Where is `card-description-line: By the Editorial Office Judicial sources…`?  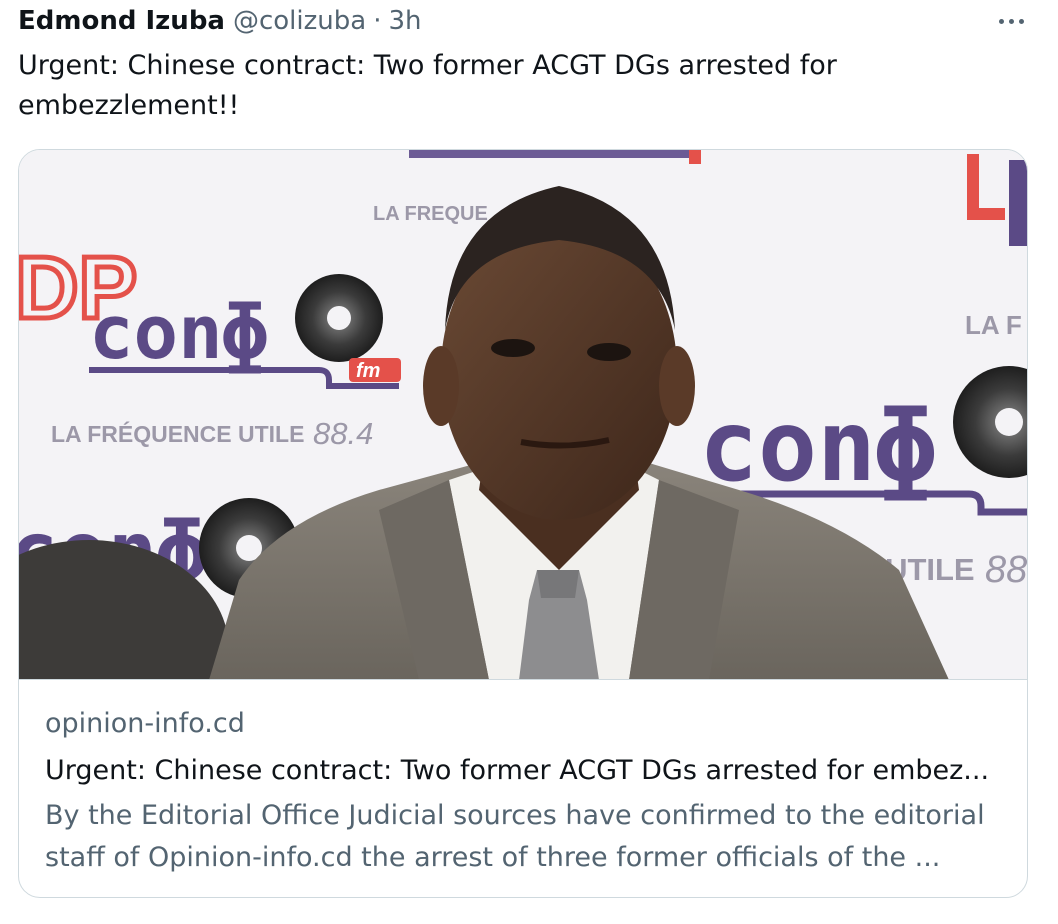 card-description-line: By the Editorial Office Judicial sources… is located at coordinates (515, 815).